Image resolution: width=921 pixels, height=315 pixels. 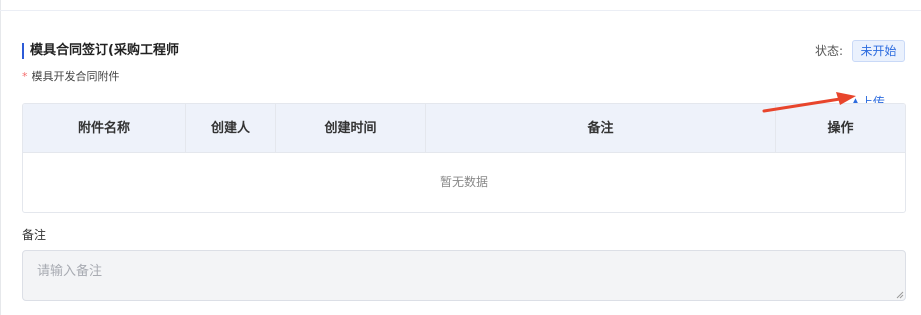 What do you see at coordinates (75, 76) in the screenshot?
I see `attachment-label: 模具开发合同附件` at bounding box center [75, 76].